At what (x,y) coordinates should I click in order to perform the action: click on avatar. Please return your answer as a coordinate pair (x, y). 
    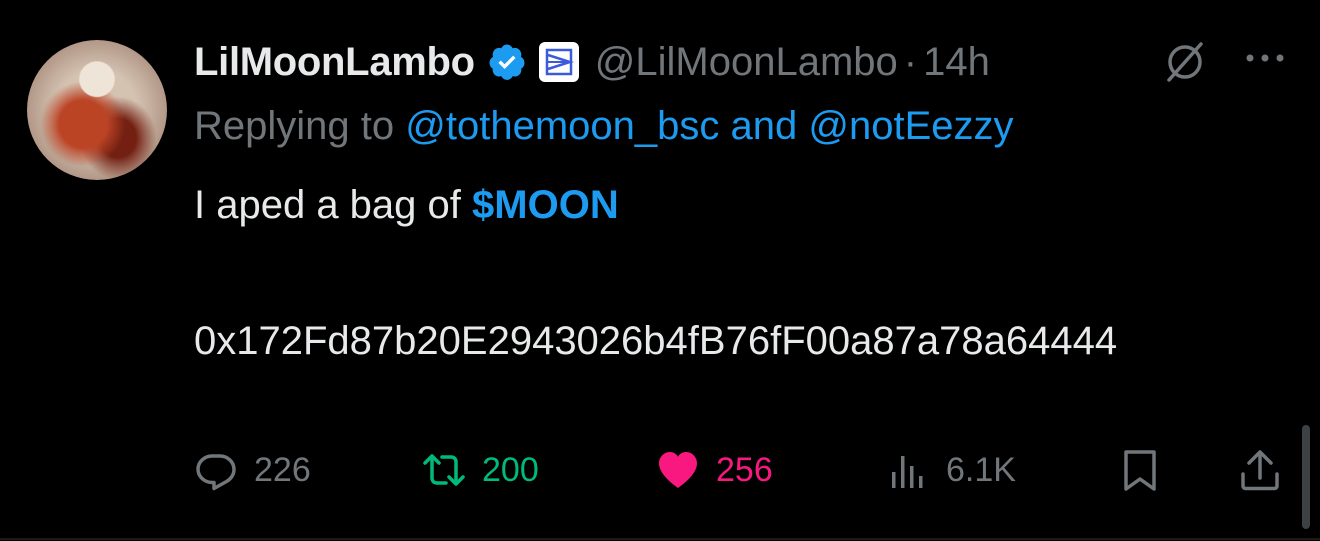
    Looking at the image, I should click on (97, 110).